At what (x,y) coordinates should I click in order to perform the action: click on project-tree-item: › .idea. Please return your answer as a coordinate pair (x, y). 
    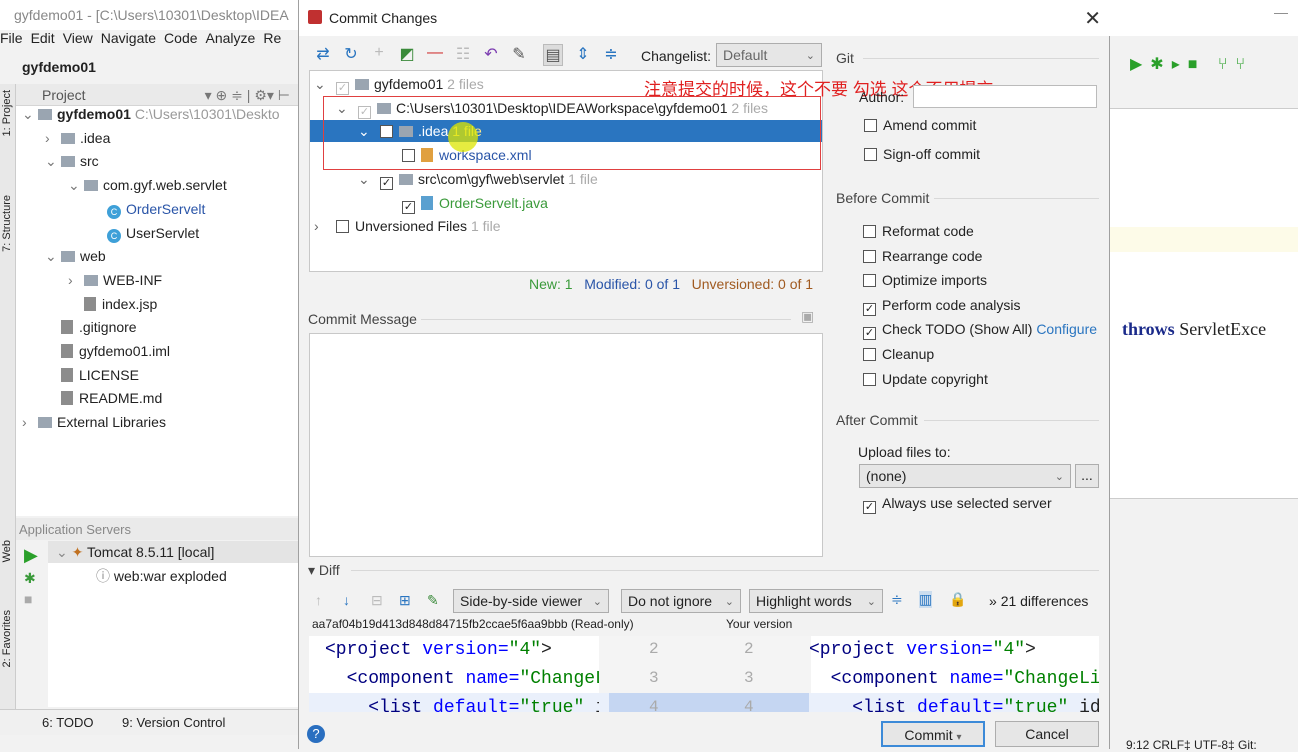
    Looking at the image, I should click on (77, 141).